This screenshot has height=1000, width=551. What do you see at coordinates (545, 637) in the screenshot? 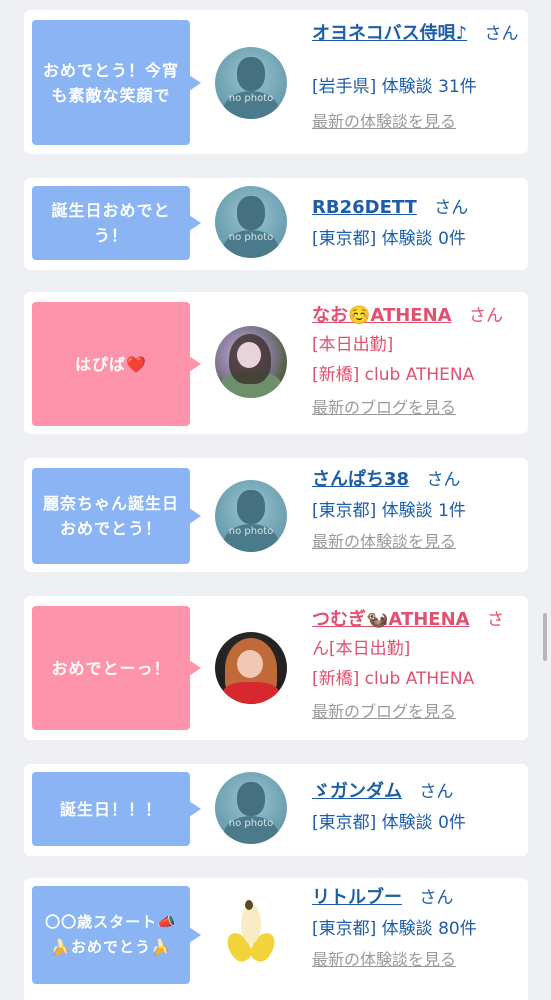
I see `scrollbar-thumb` at bounding box center [545, 637].